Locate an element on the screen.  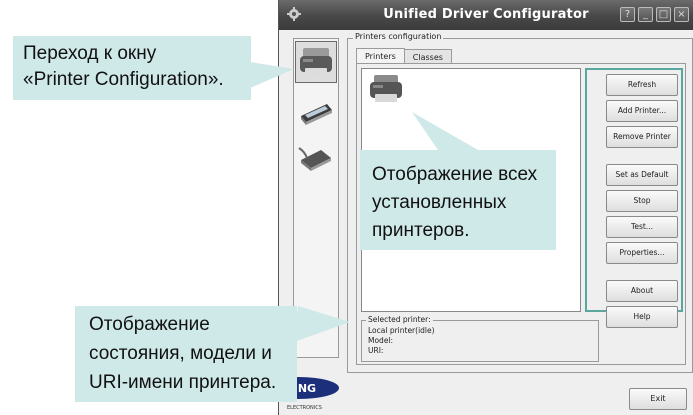
callout-line: Отображение is located at coordinates (149, 324).